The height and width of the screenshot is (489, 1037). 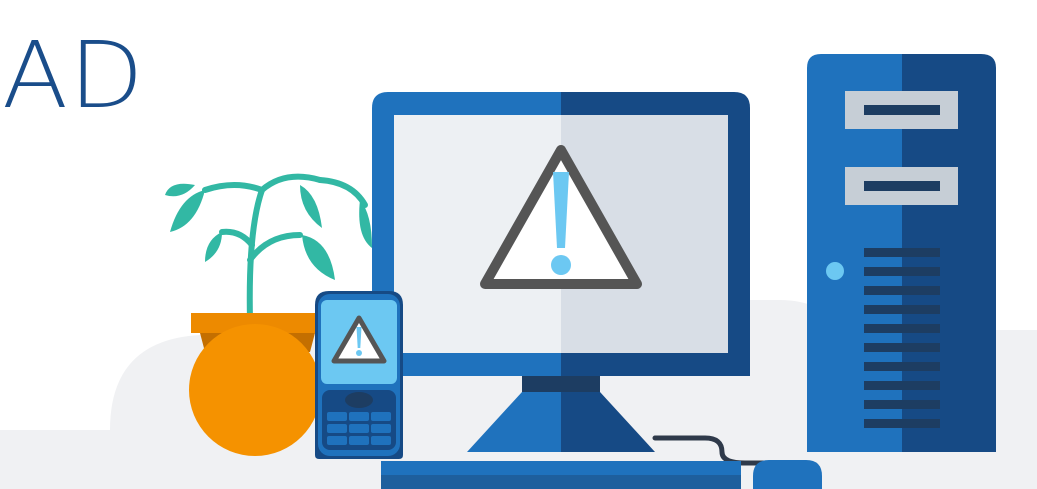 I want to click on computer-tower, so click(x=901, y=253).